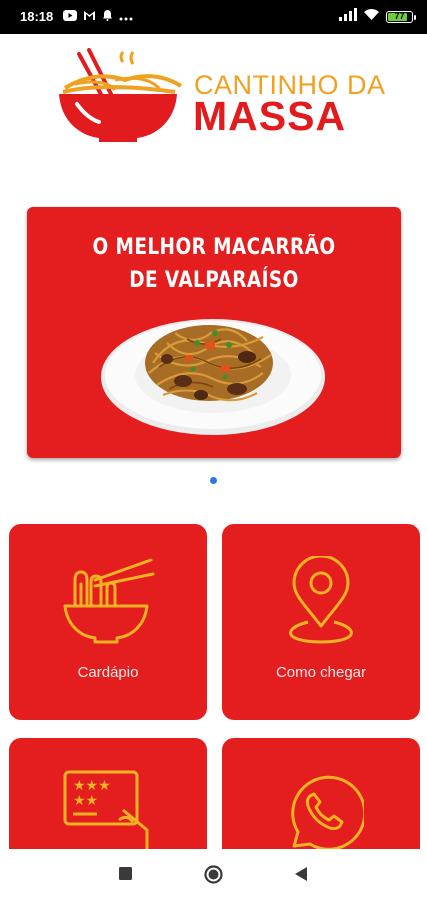 This screenshot has height=900, width=427. I want to click on signal-icon, so click(348, 17).